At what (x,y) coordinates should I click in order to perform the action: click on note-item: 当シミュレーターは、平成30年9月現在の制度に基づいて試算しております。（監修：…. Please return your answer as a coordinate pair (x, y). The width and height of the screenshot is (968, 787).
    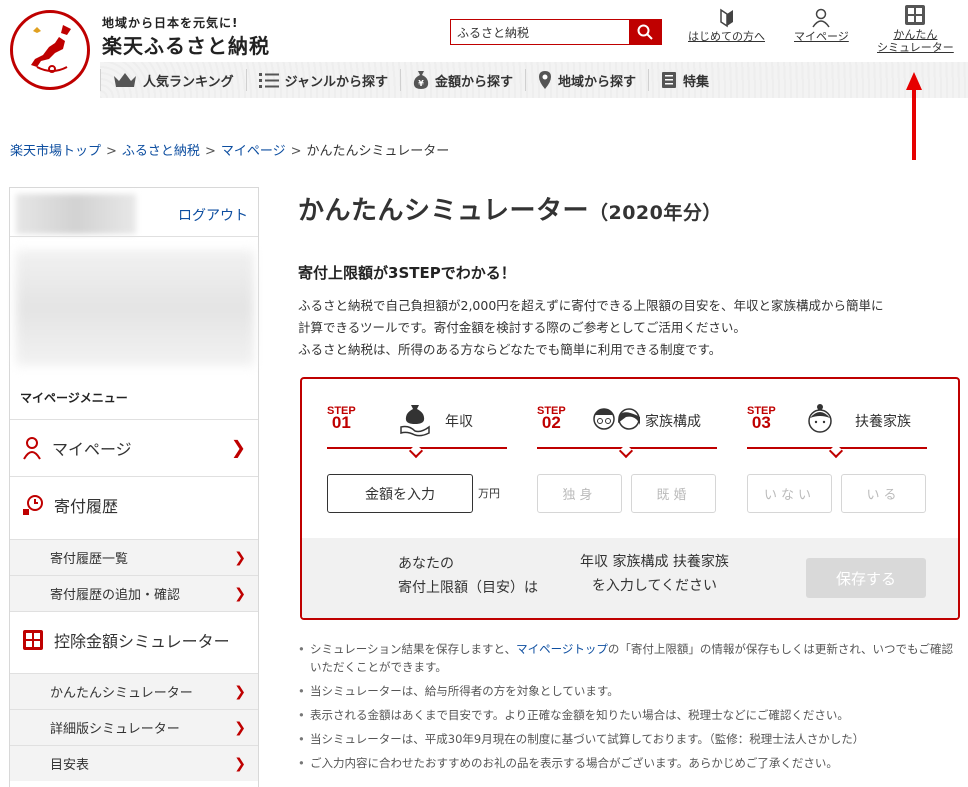
    Looking at the image, I should click on (630, 739).